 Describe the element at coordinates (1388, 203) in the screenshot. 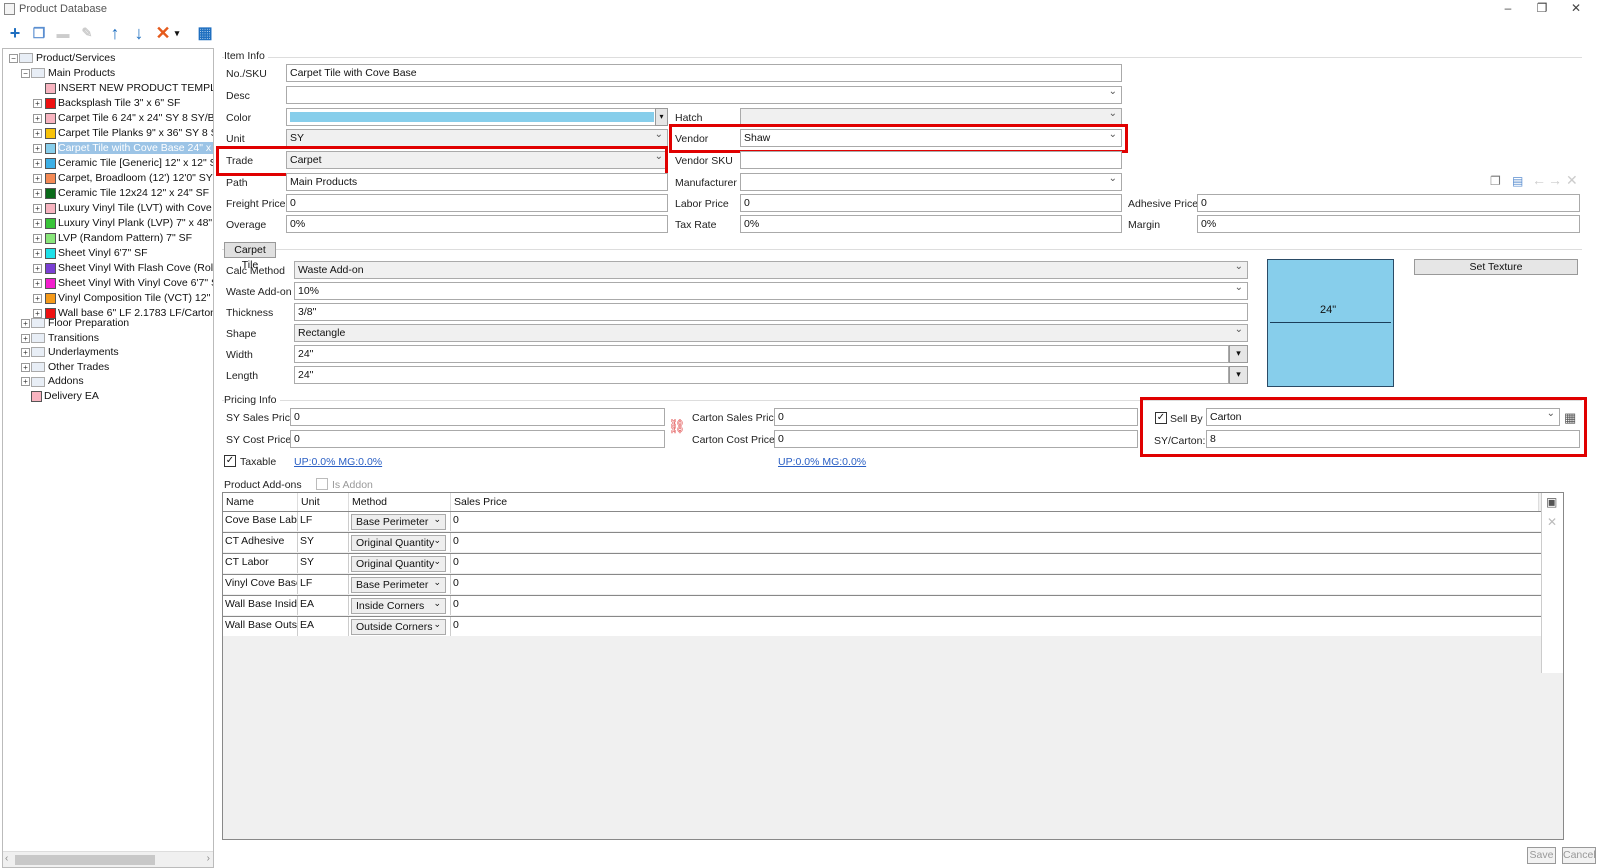

I see `adhesive-input: 0` at that location.